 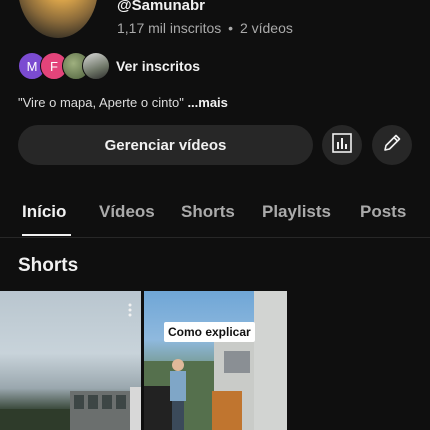 What do you see at coordinates (64, 66) in the screenshot?
I see `subscriber-avatars: M F` at bounding box center [64, 66].